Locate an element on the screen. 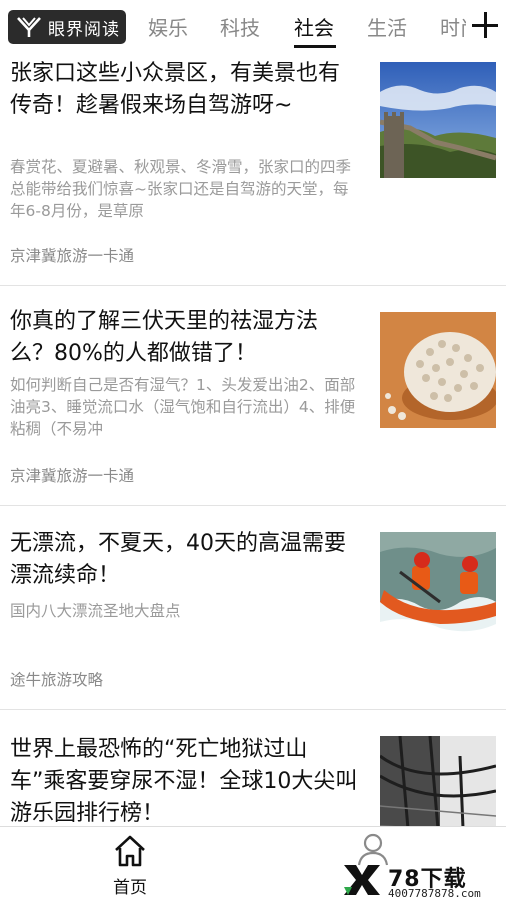 The image size is (506, 900). logo-icon is located at coordinates (29, 27).